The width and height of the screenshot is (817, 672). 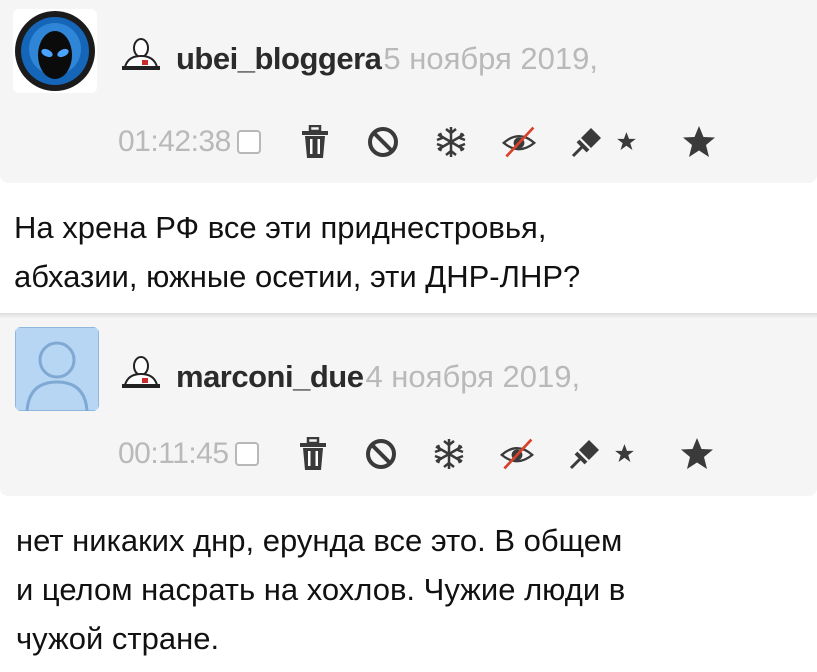 What do you see at coordinates (280, 227) in the screenshot?
I see `comment-text-line: На хрена РФ все эти приднестровья,` at bounding box center [280, 227].